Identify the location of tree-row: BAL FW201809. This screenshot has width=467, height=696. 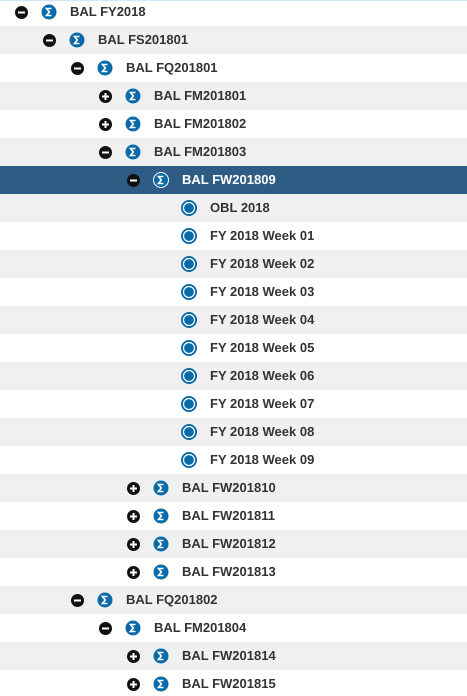
(233, 180).